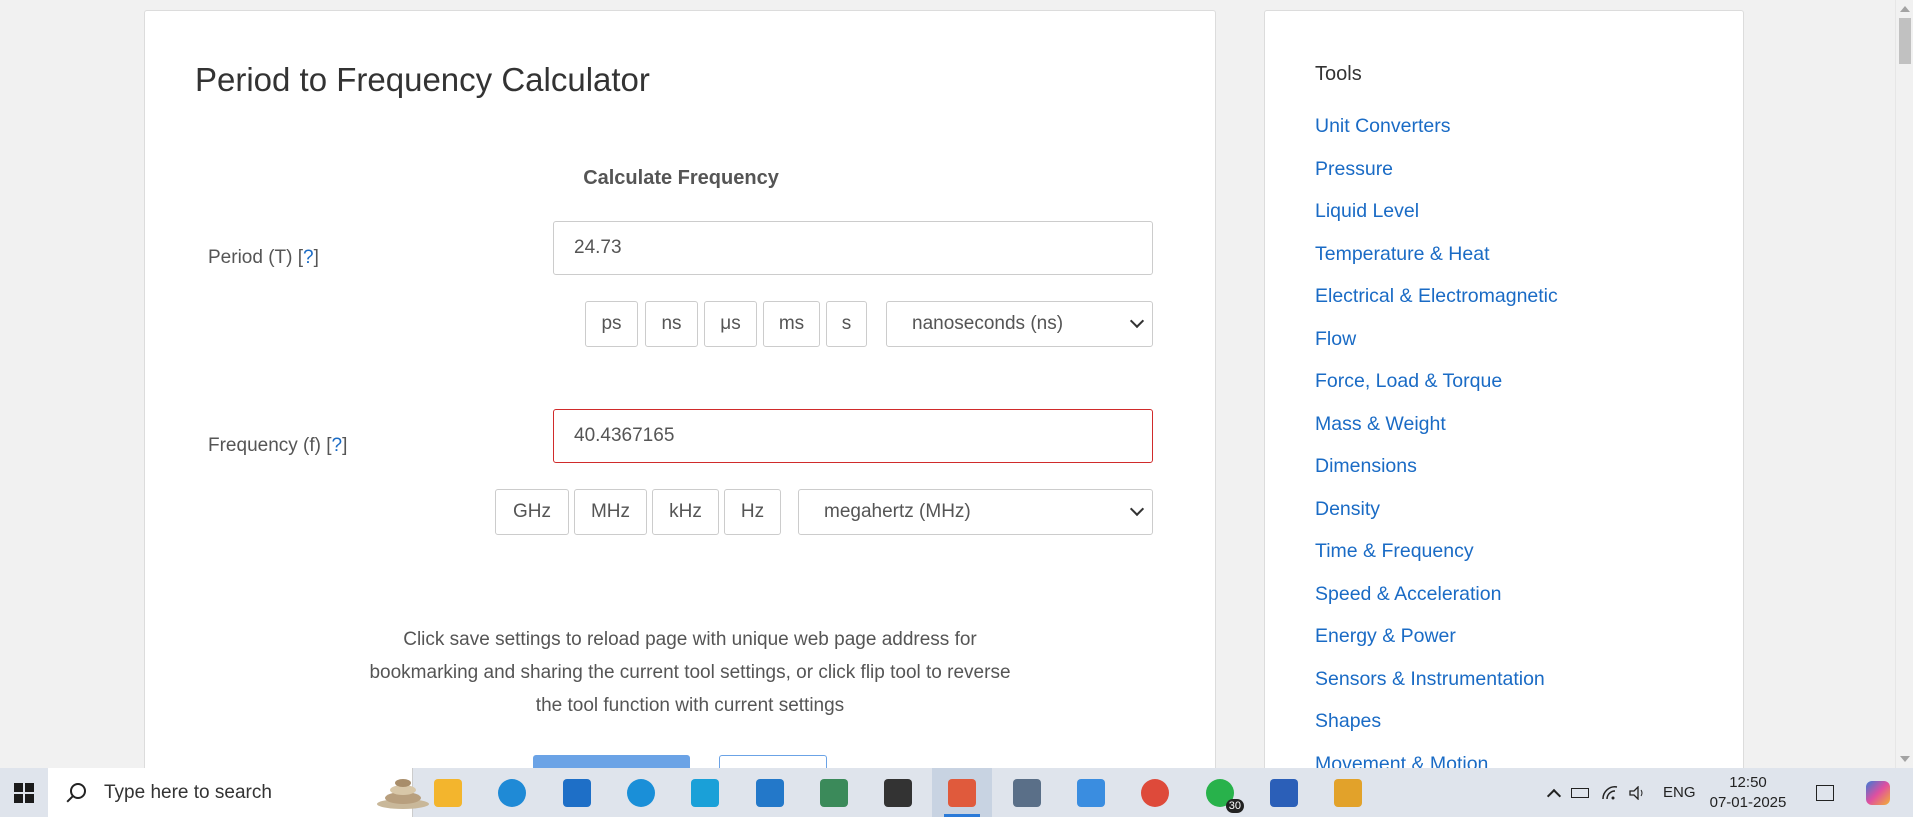 This screenshot has width=1913, height=817. Describe the element at coordinates (308, 257) in the screenshot. I see `period-help-link: ?` at that location.